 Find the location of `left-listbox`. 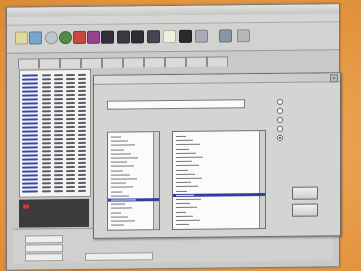

left-listbox is located at coordinates (133, 181).